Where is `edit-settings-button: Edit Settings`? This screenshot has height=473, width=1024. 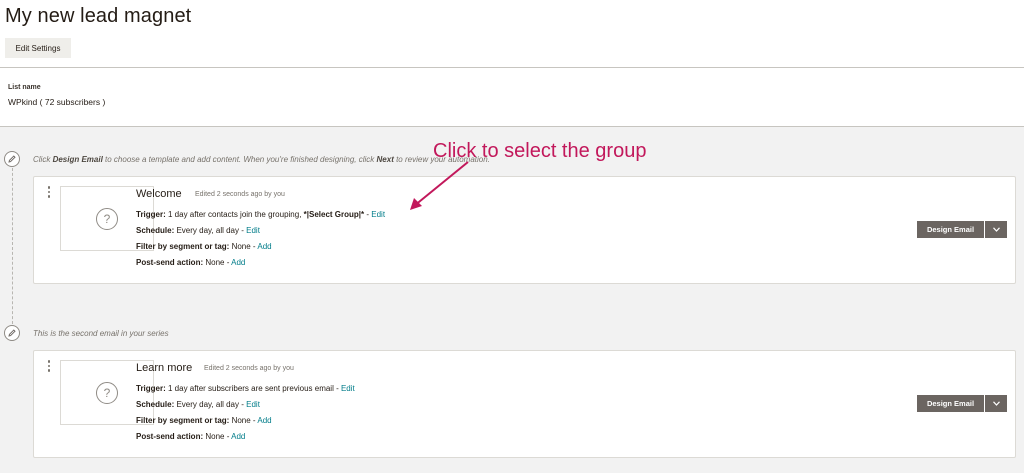
edit-settings-button: Edit Settings is located at coordinates (38, 48).